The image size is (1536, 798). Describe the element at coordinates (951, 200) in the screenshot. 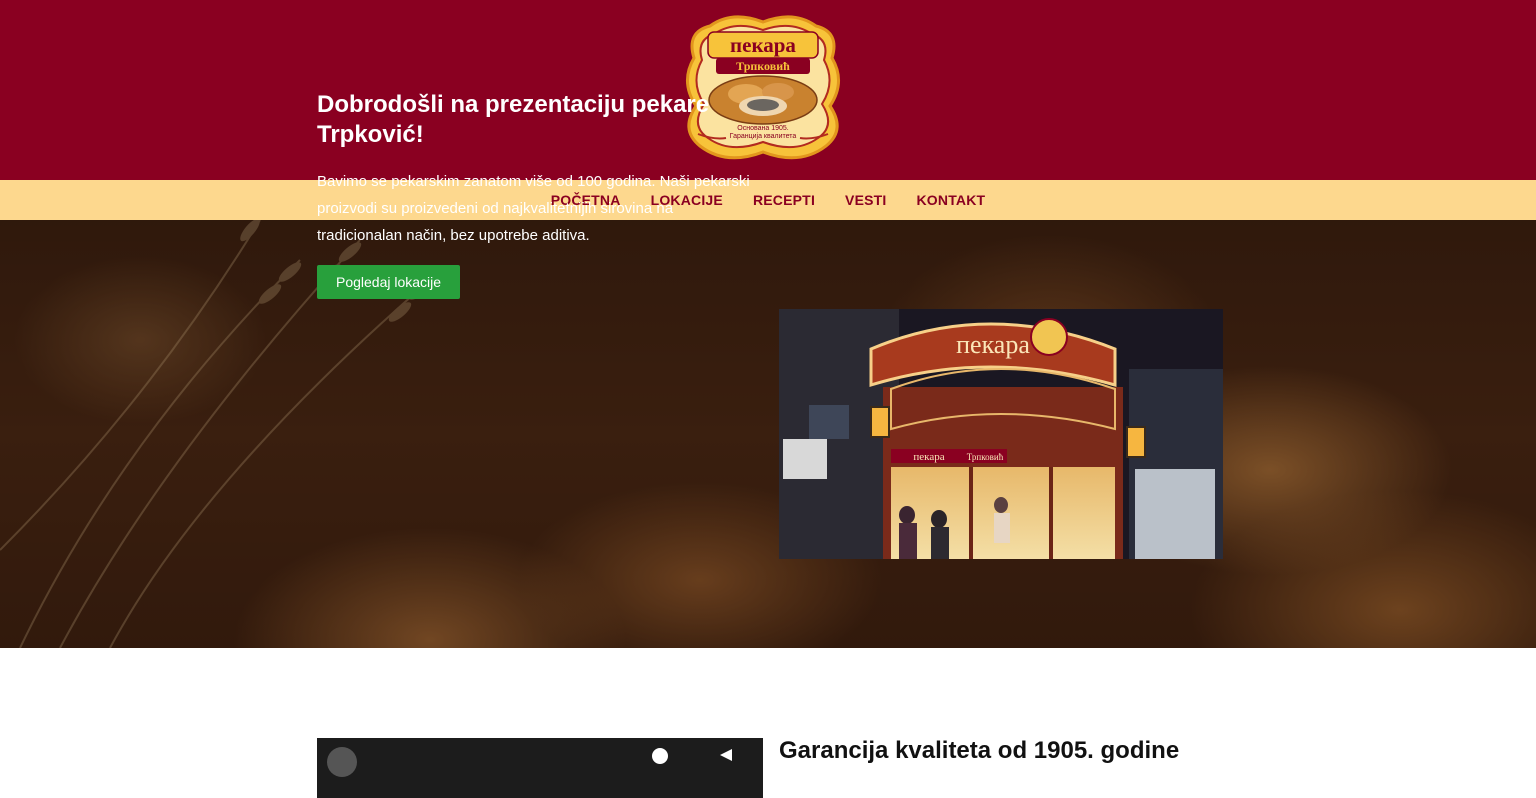

I see `nav-item-kontakt: KONTAKT` at that location.